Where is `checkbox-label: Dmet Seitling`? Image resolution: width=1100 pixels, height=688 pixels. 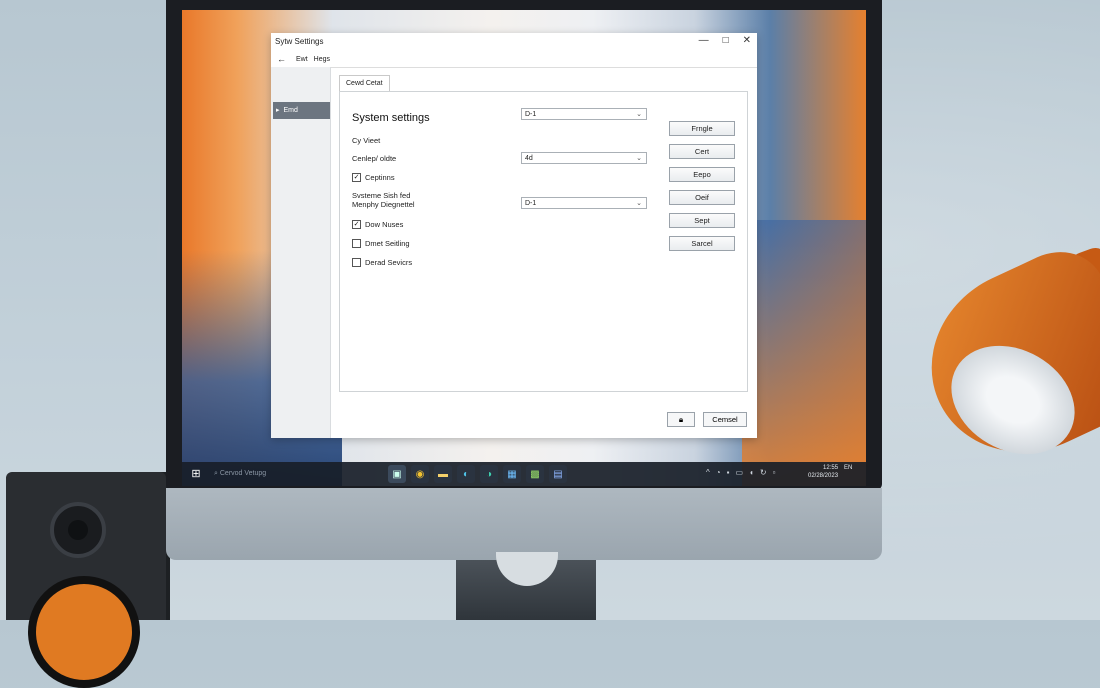
checkbox-label: Dmet Seitling is located at coordinates (387, 243).